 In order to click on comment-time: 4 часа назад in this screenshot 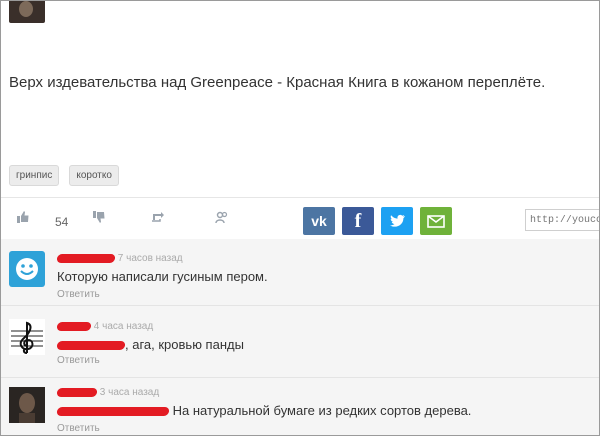, I will do `click(123, 326)`.